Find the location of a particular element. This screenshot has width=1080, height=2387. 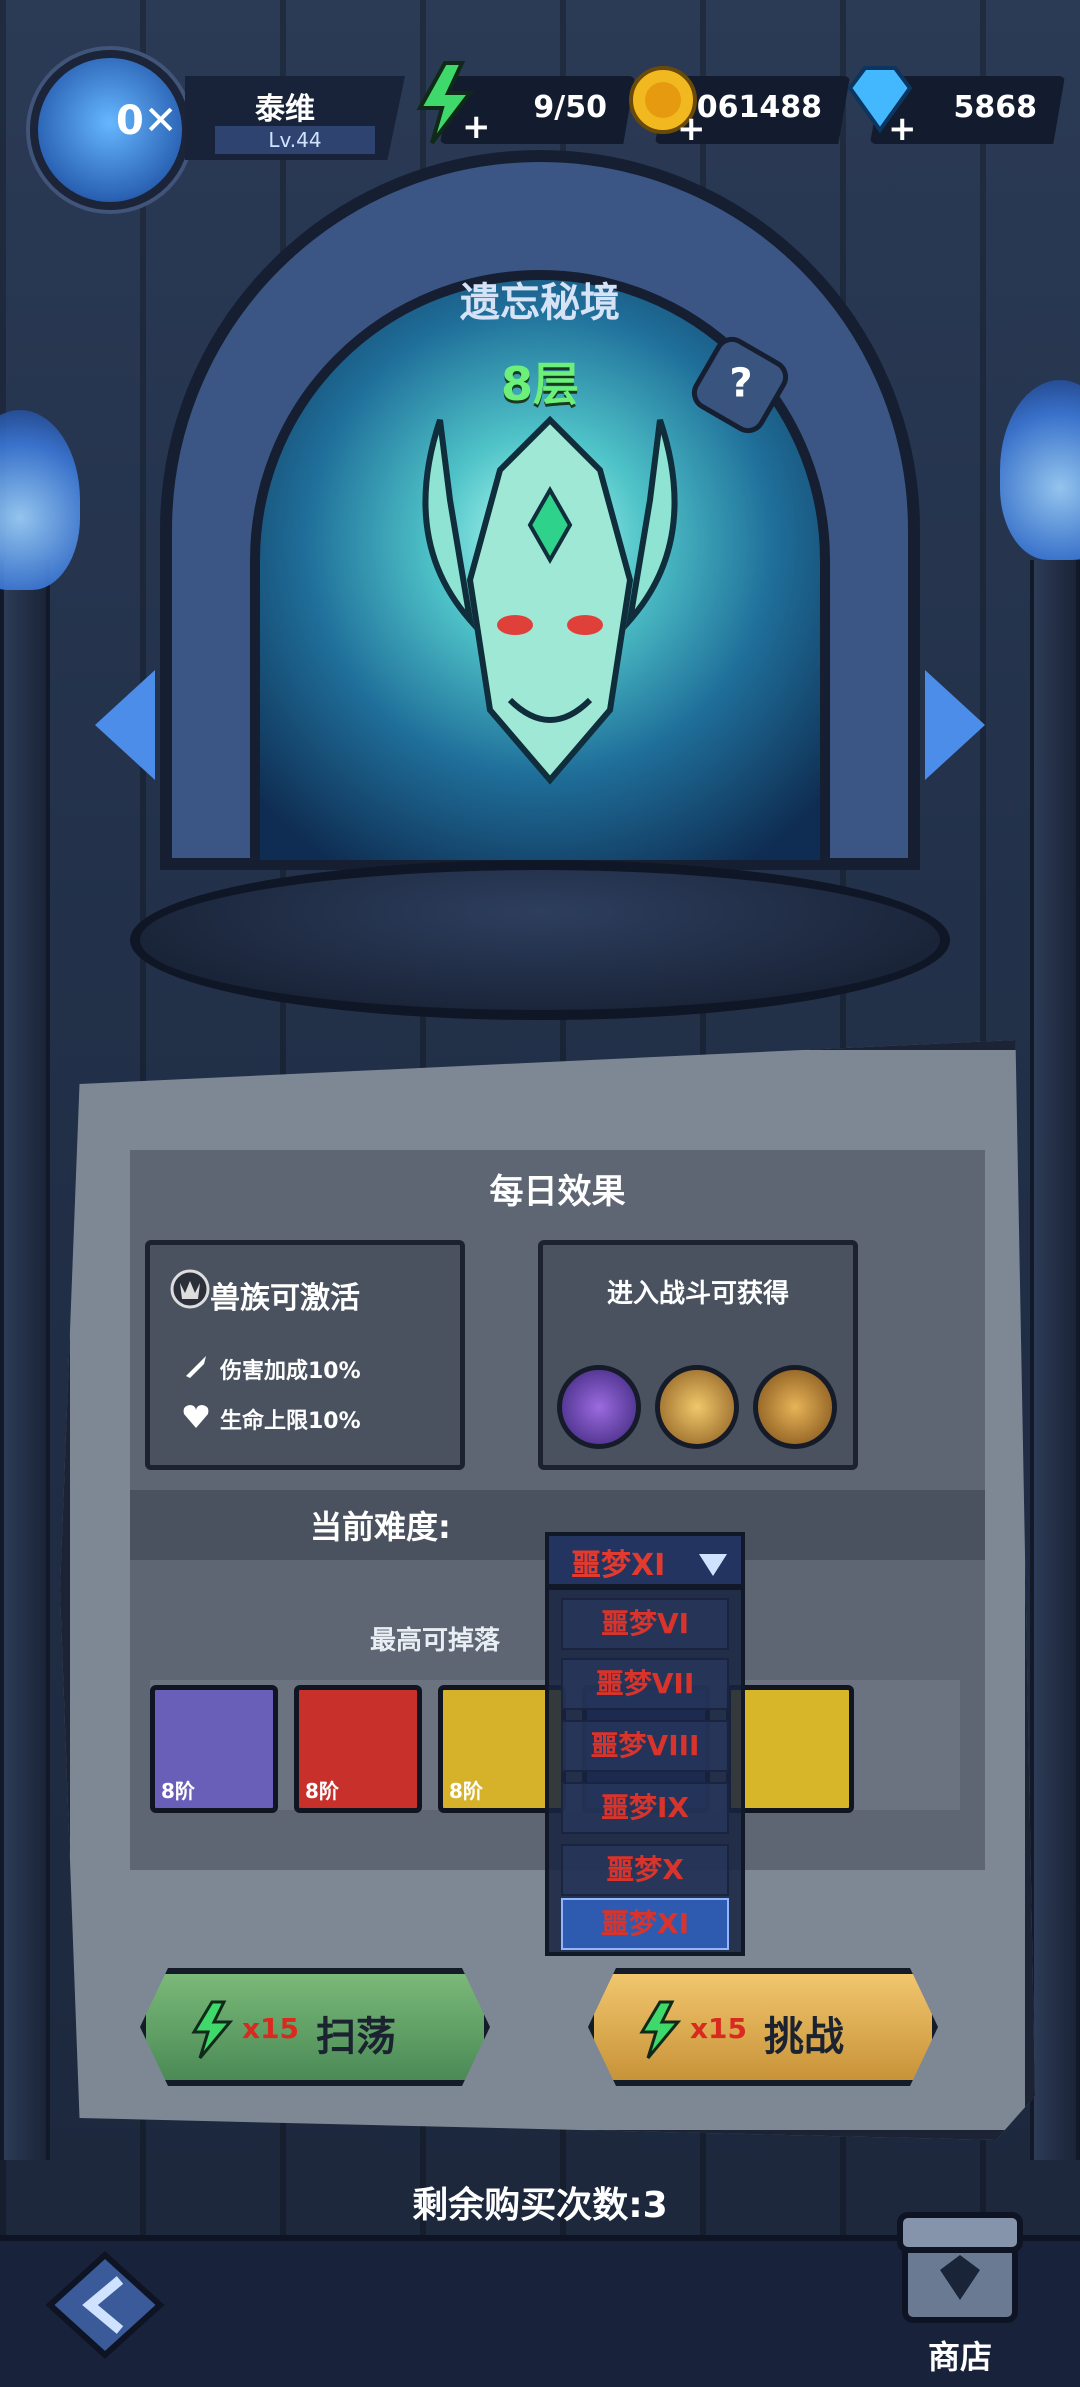

lightning-reward-icon is located at coordinates (697, 1407).